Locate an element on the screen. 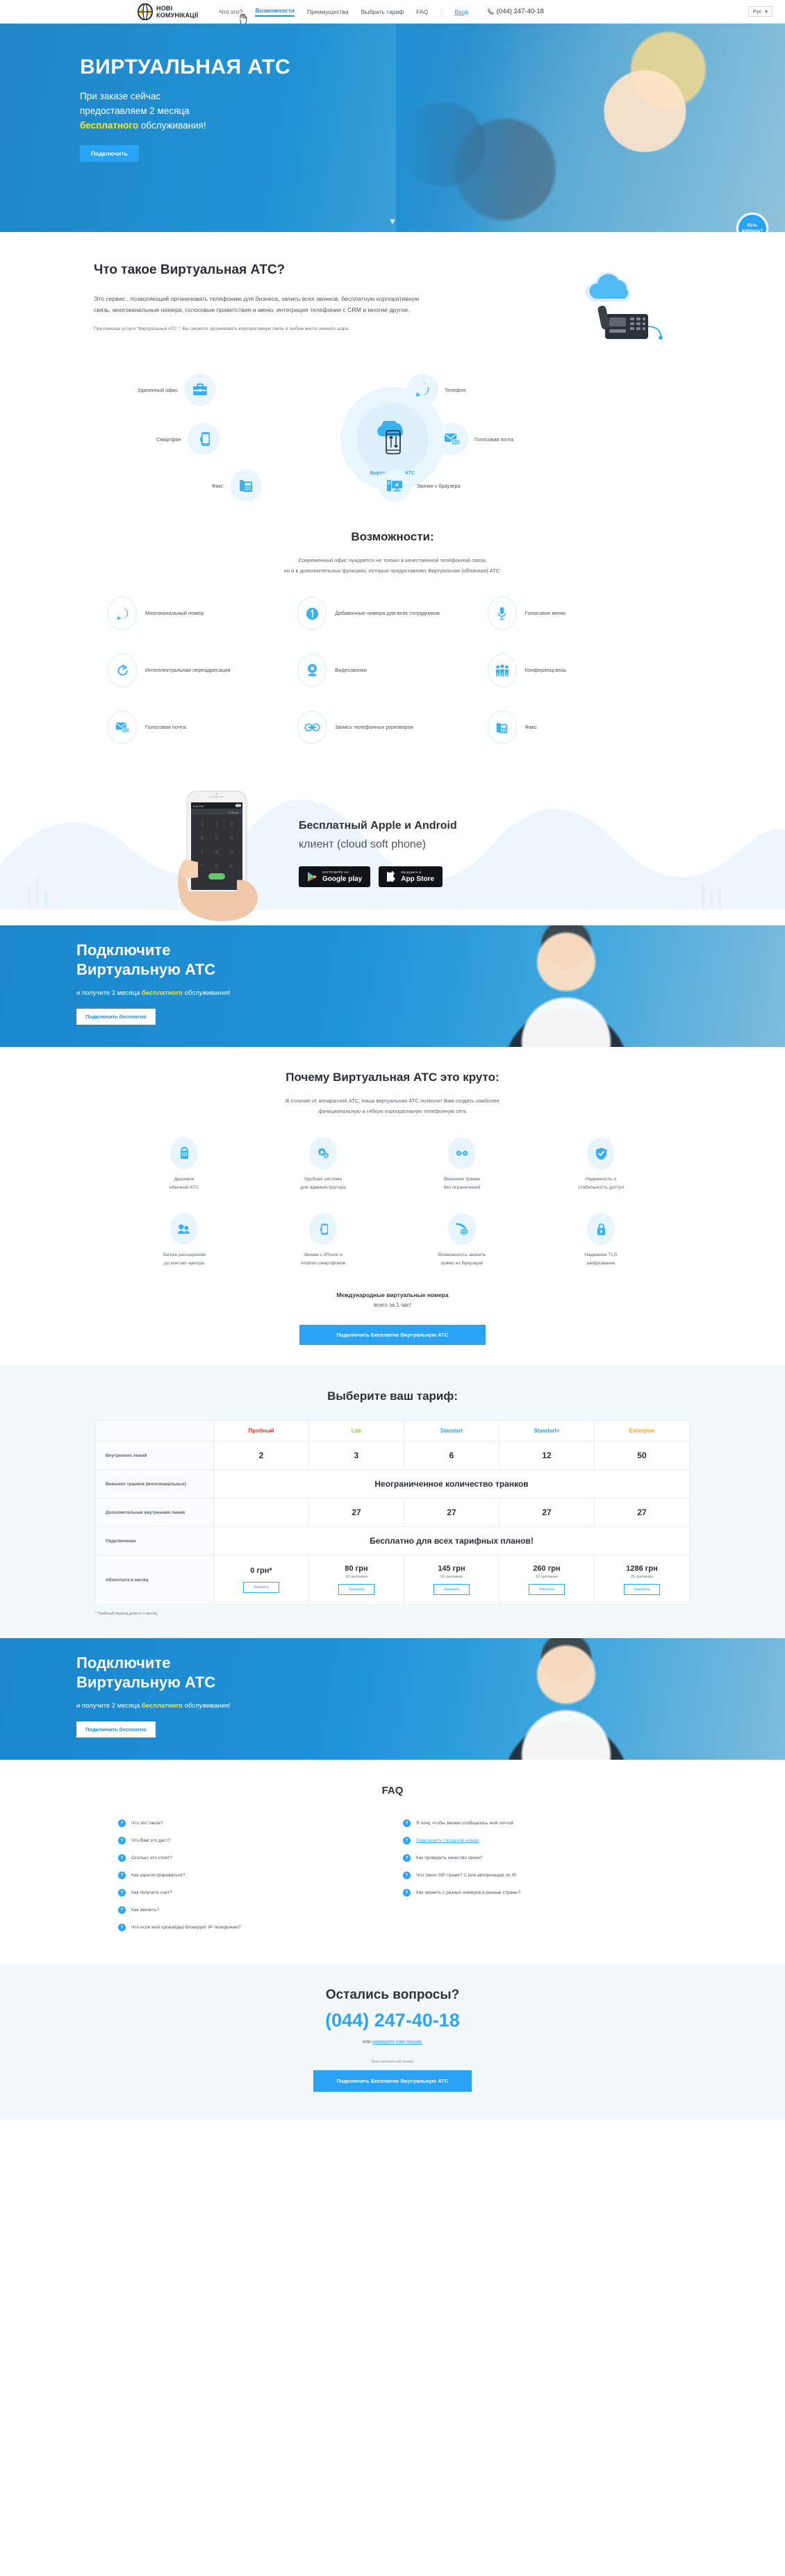 This screenshot has height=2576, width=785. faq-question: ? Как зарегистрироваться? is located at coordinates (250, 1876).